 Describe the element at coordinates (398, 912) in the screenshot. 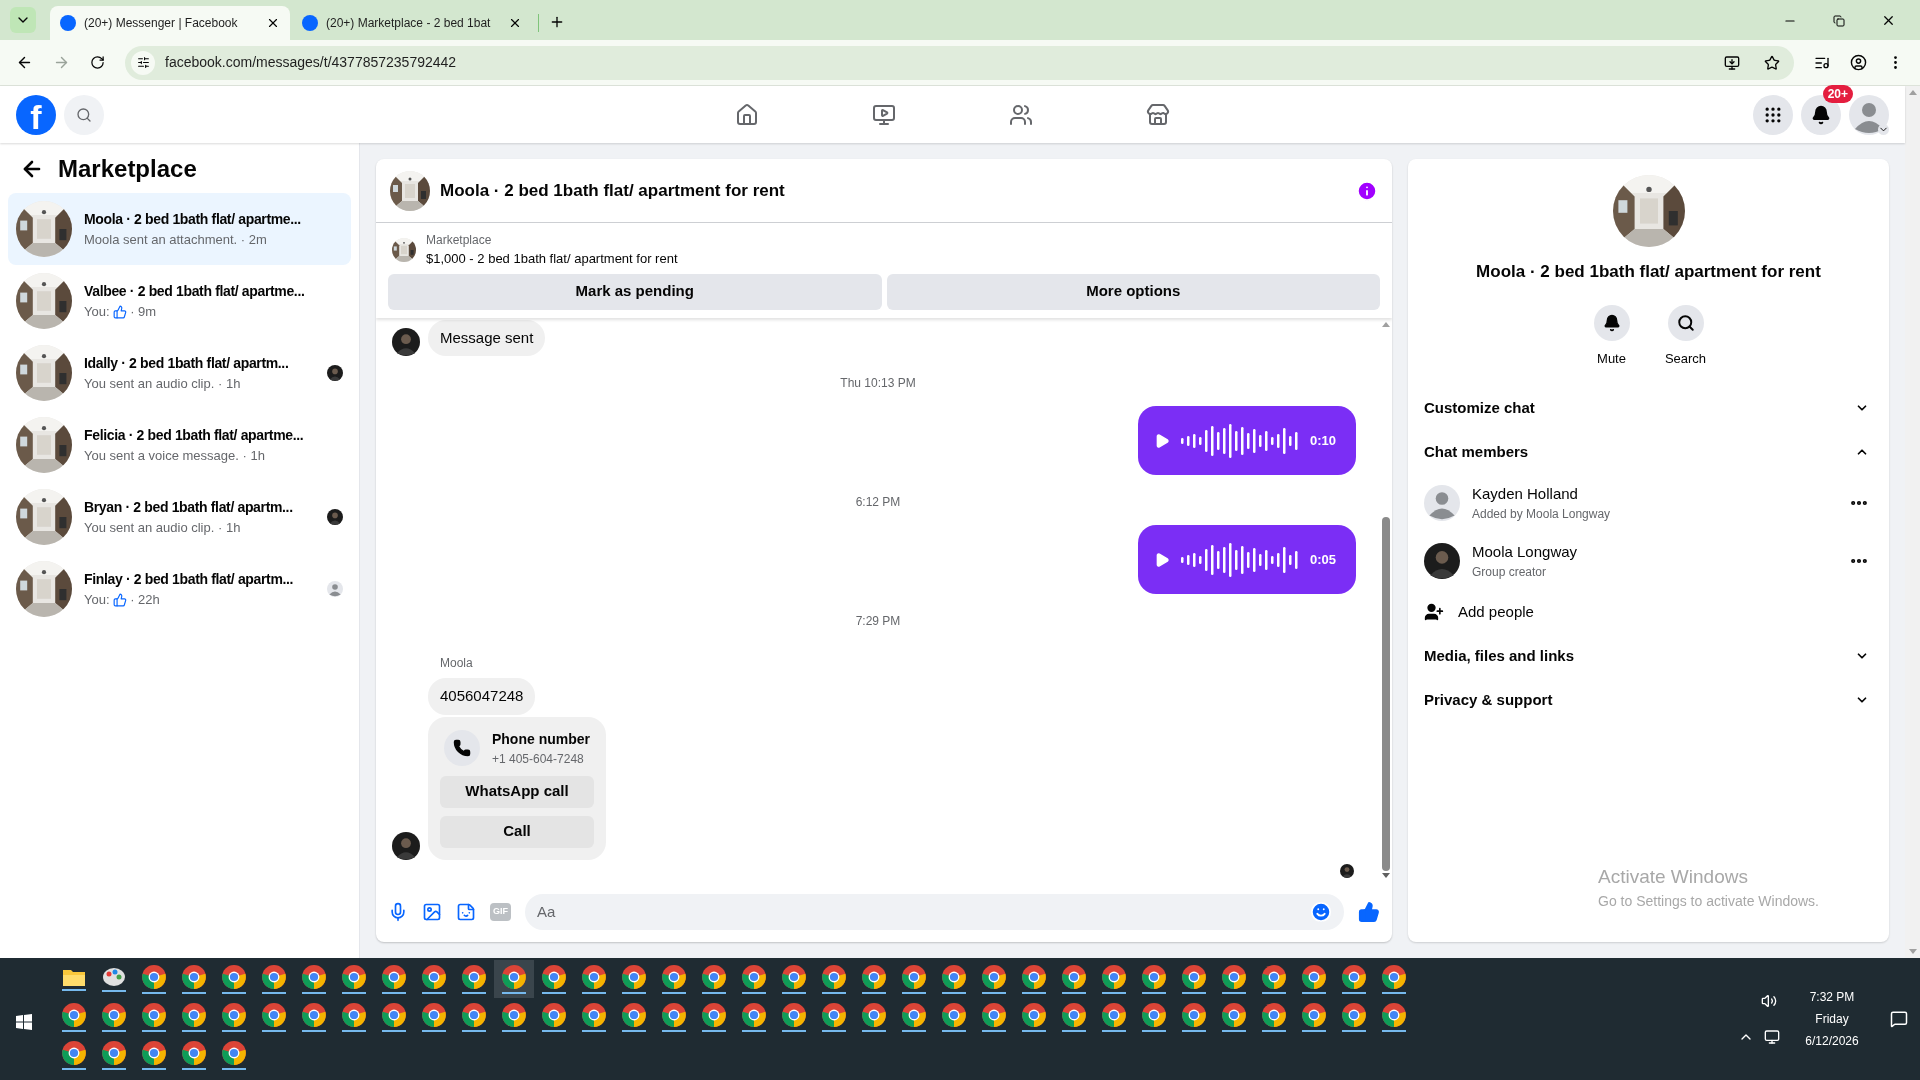

I see `microphone-icon` at that location.